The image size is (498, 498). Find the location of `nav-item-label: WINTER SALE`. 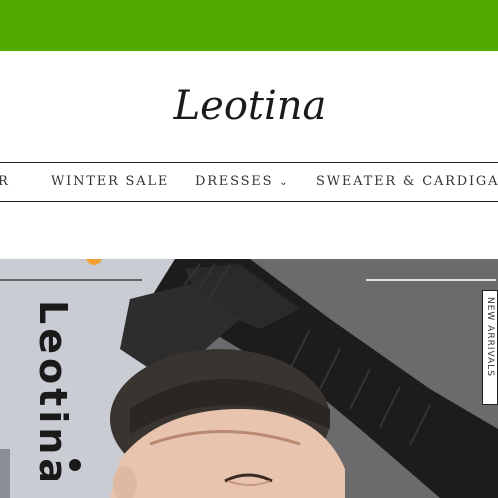

nav-item-label: WINTER SALE is located at coordinates (110, 181).